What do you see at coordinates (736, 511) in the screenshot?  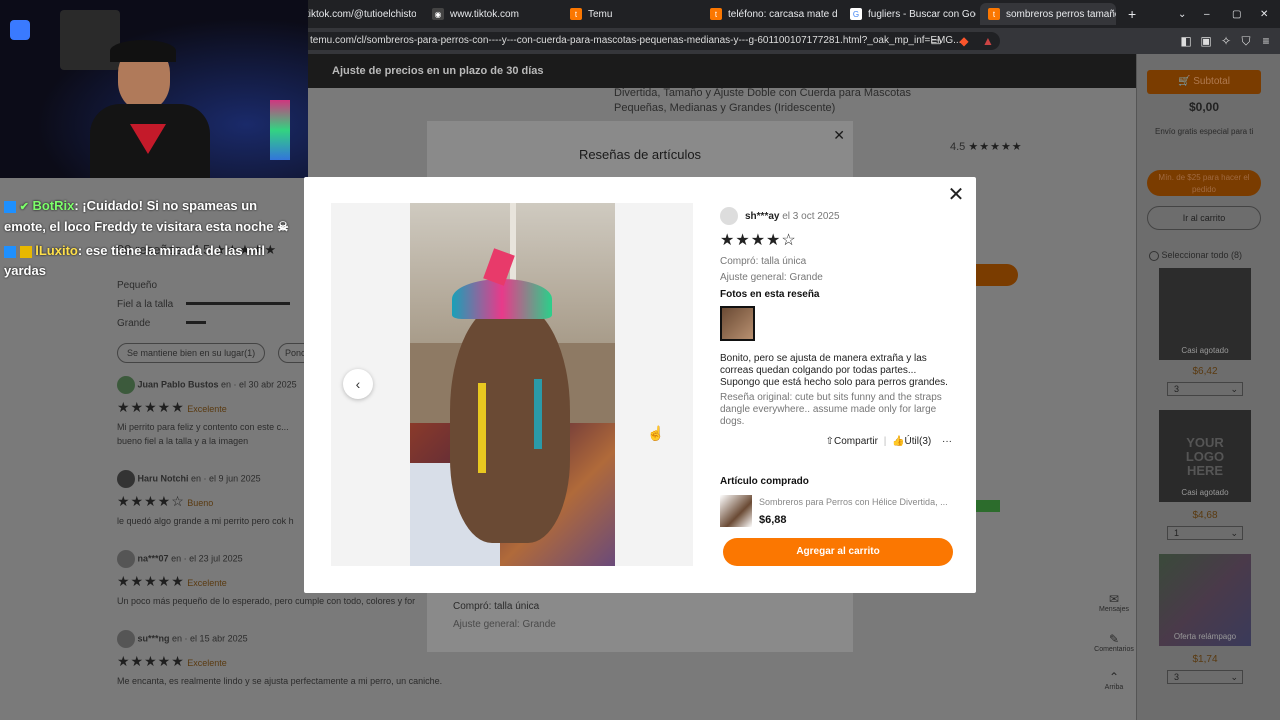 I see `purchased-product-image` at bounding box center [736, 511].